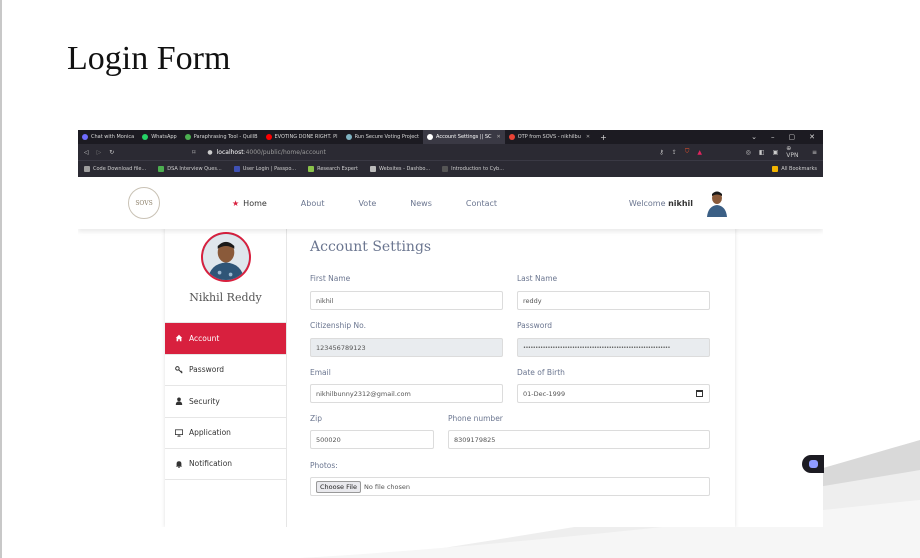  I want to click on browser-tab: EVOTING DONE RIGHT. Pl, so click(302, 137).